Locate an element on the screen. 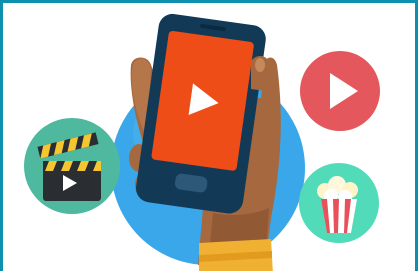 The height and width of the screenshot is (271, 418). play-badge is located at coordinates (340, 91).